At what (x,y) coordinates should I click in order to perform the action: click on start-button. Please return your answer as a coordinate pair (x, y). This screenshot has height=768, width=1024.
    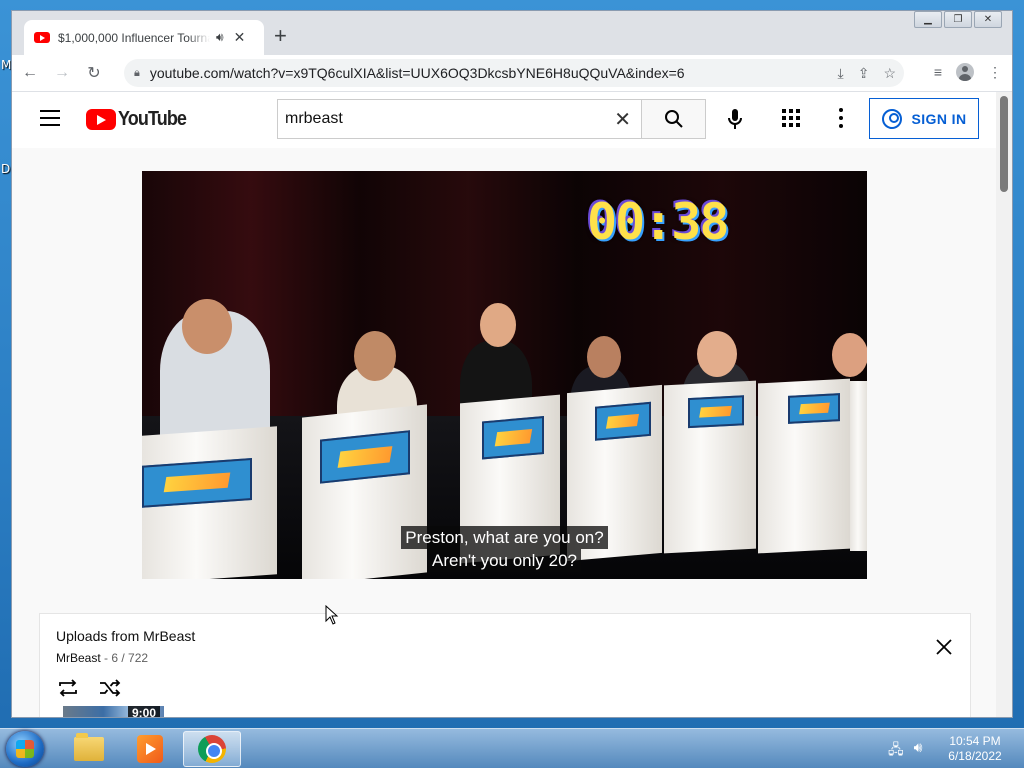
    Looking at the image, I should click on (25, 749).